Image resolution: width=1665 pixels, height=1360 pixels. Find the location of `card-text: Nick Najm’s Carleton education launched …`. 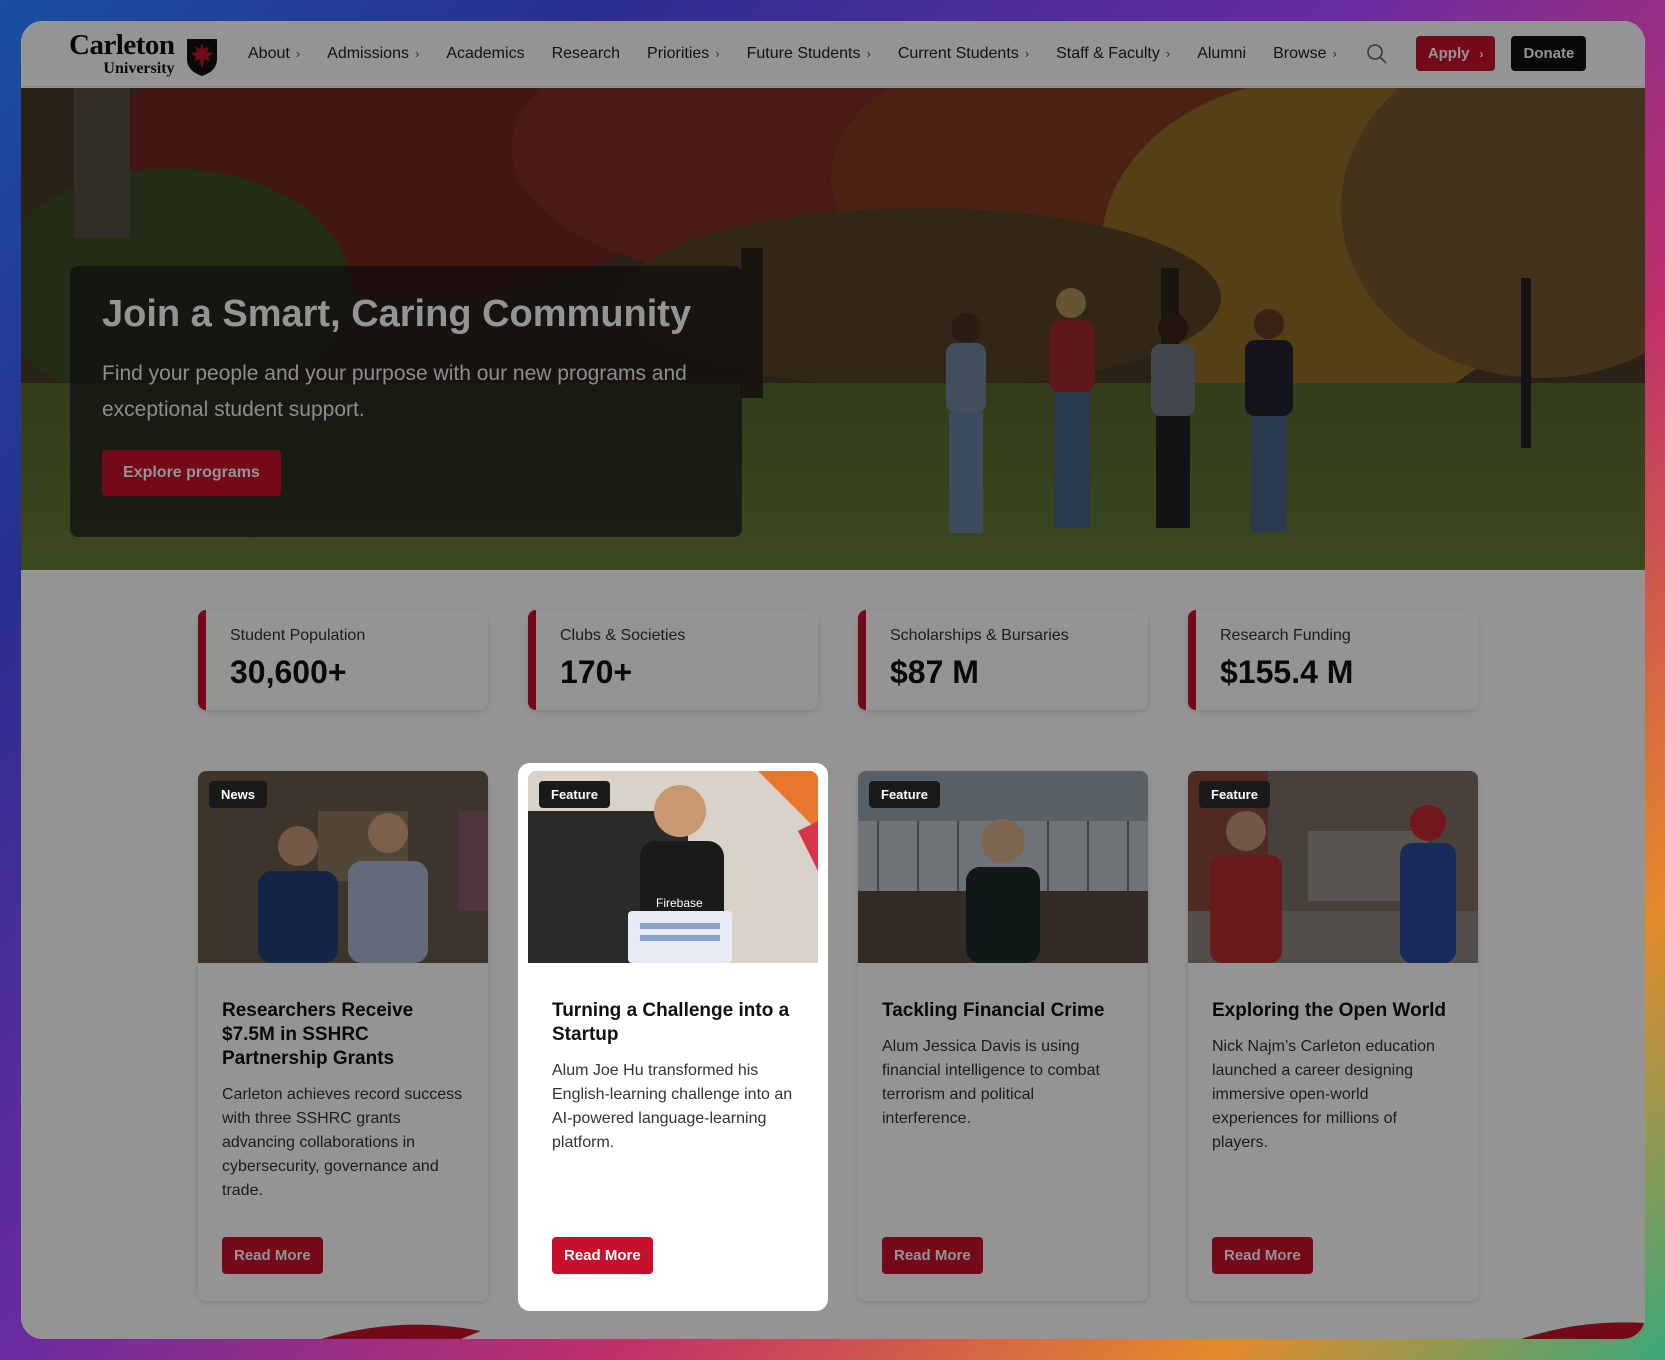

card-text: Nick Najm’s Carleton education launched … is located at coordinates (1323, 1094).